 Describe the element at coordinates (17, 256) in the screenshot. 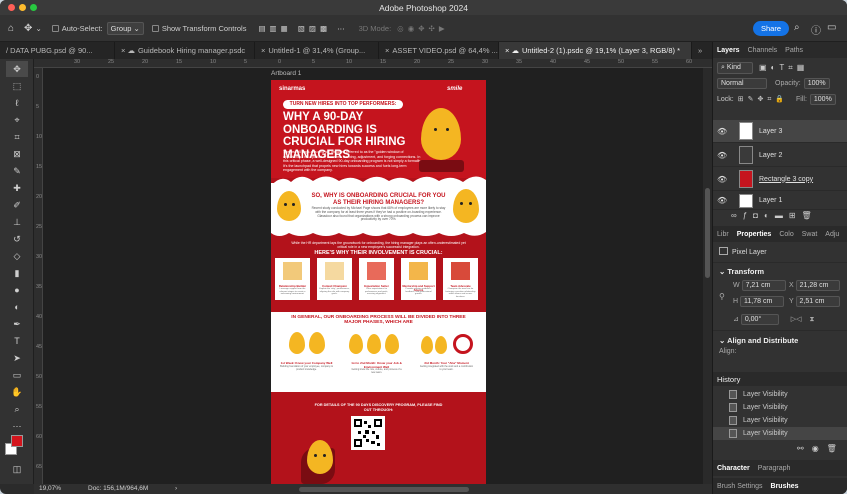

I see `eraser-tool-icon: ◇` at that location.